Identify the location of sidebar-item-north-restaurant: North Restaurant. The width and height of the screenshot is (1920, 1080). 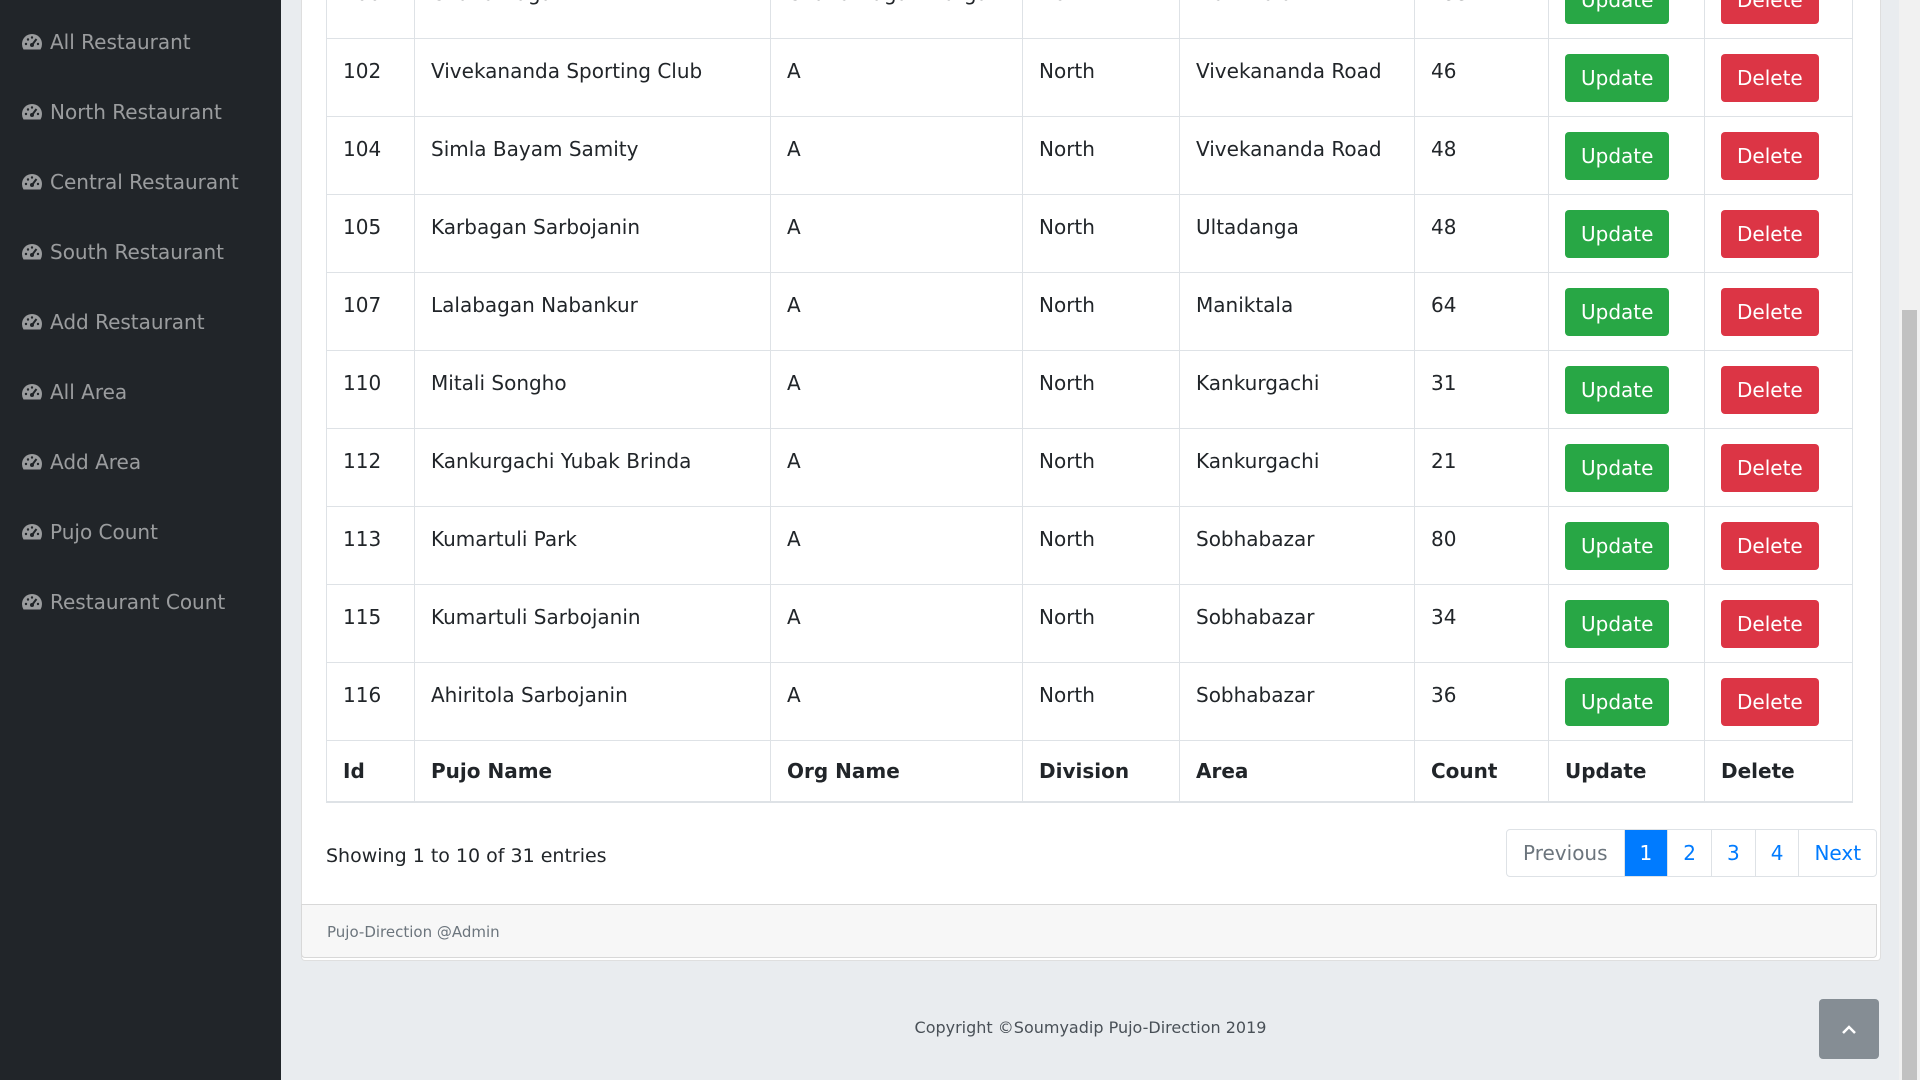
(140, 112).